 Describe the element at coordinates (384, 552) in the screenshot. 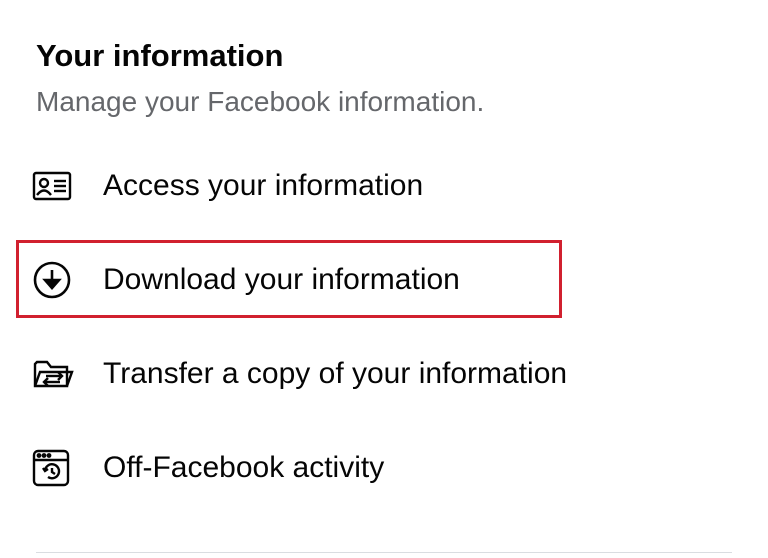

I see `divider` at that location.